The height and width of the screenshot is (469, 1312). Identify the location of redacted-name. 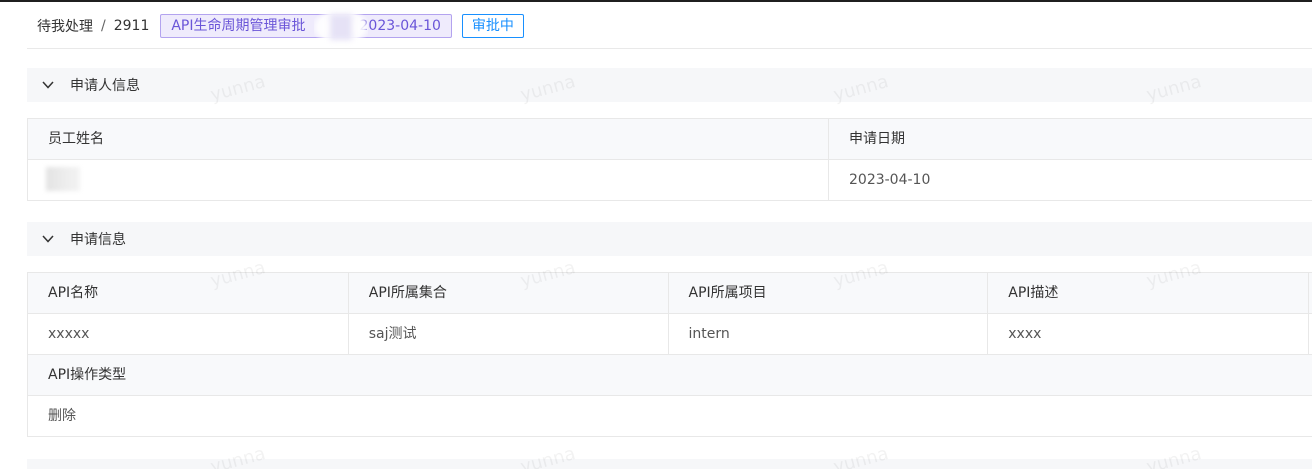
(63, 179).